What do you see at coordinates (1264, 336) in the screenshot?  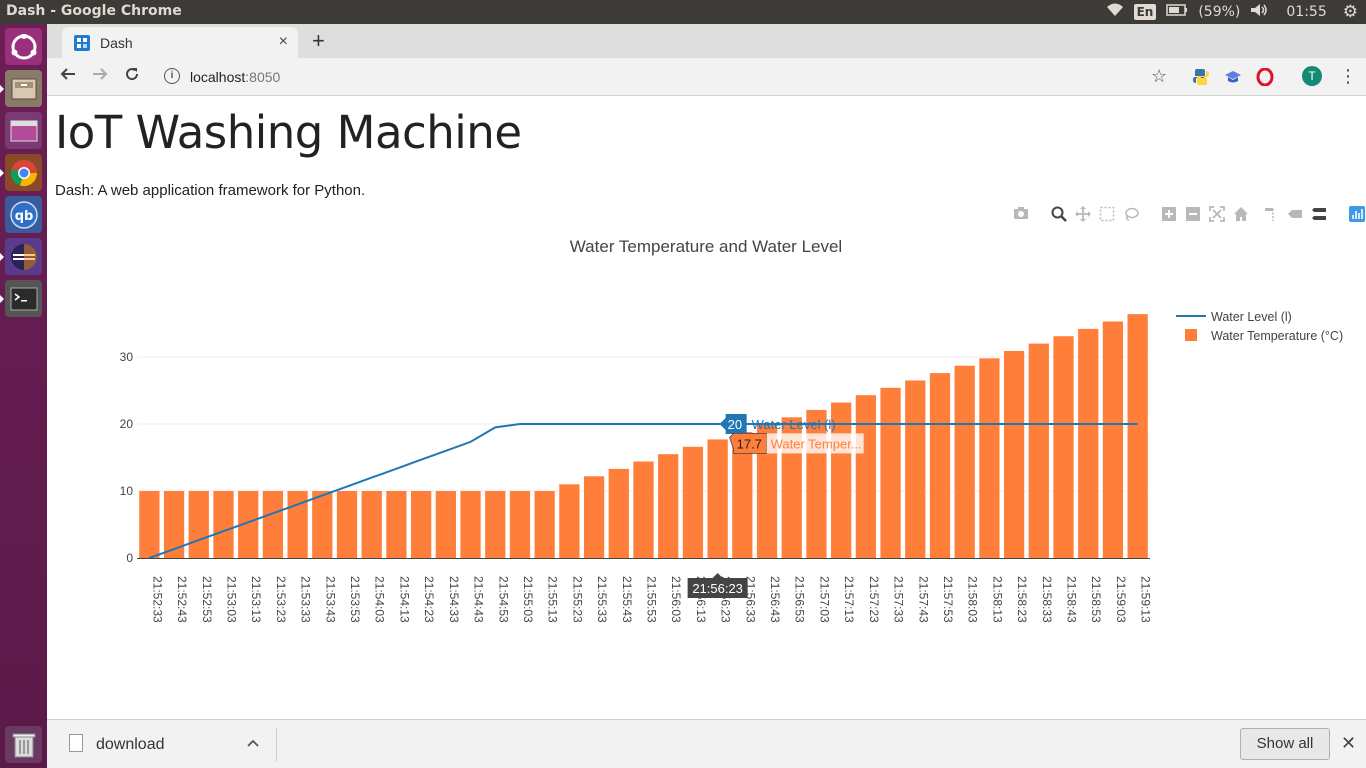 I see `legend-item-water-temperature: Water Temperature (°C)` at bounding box center [1264, 336].